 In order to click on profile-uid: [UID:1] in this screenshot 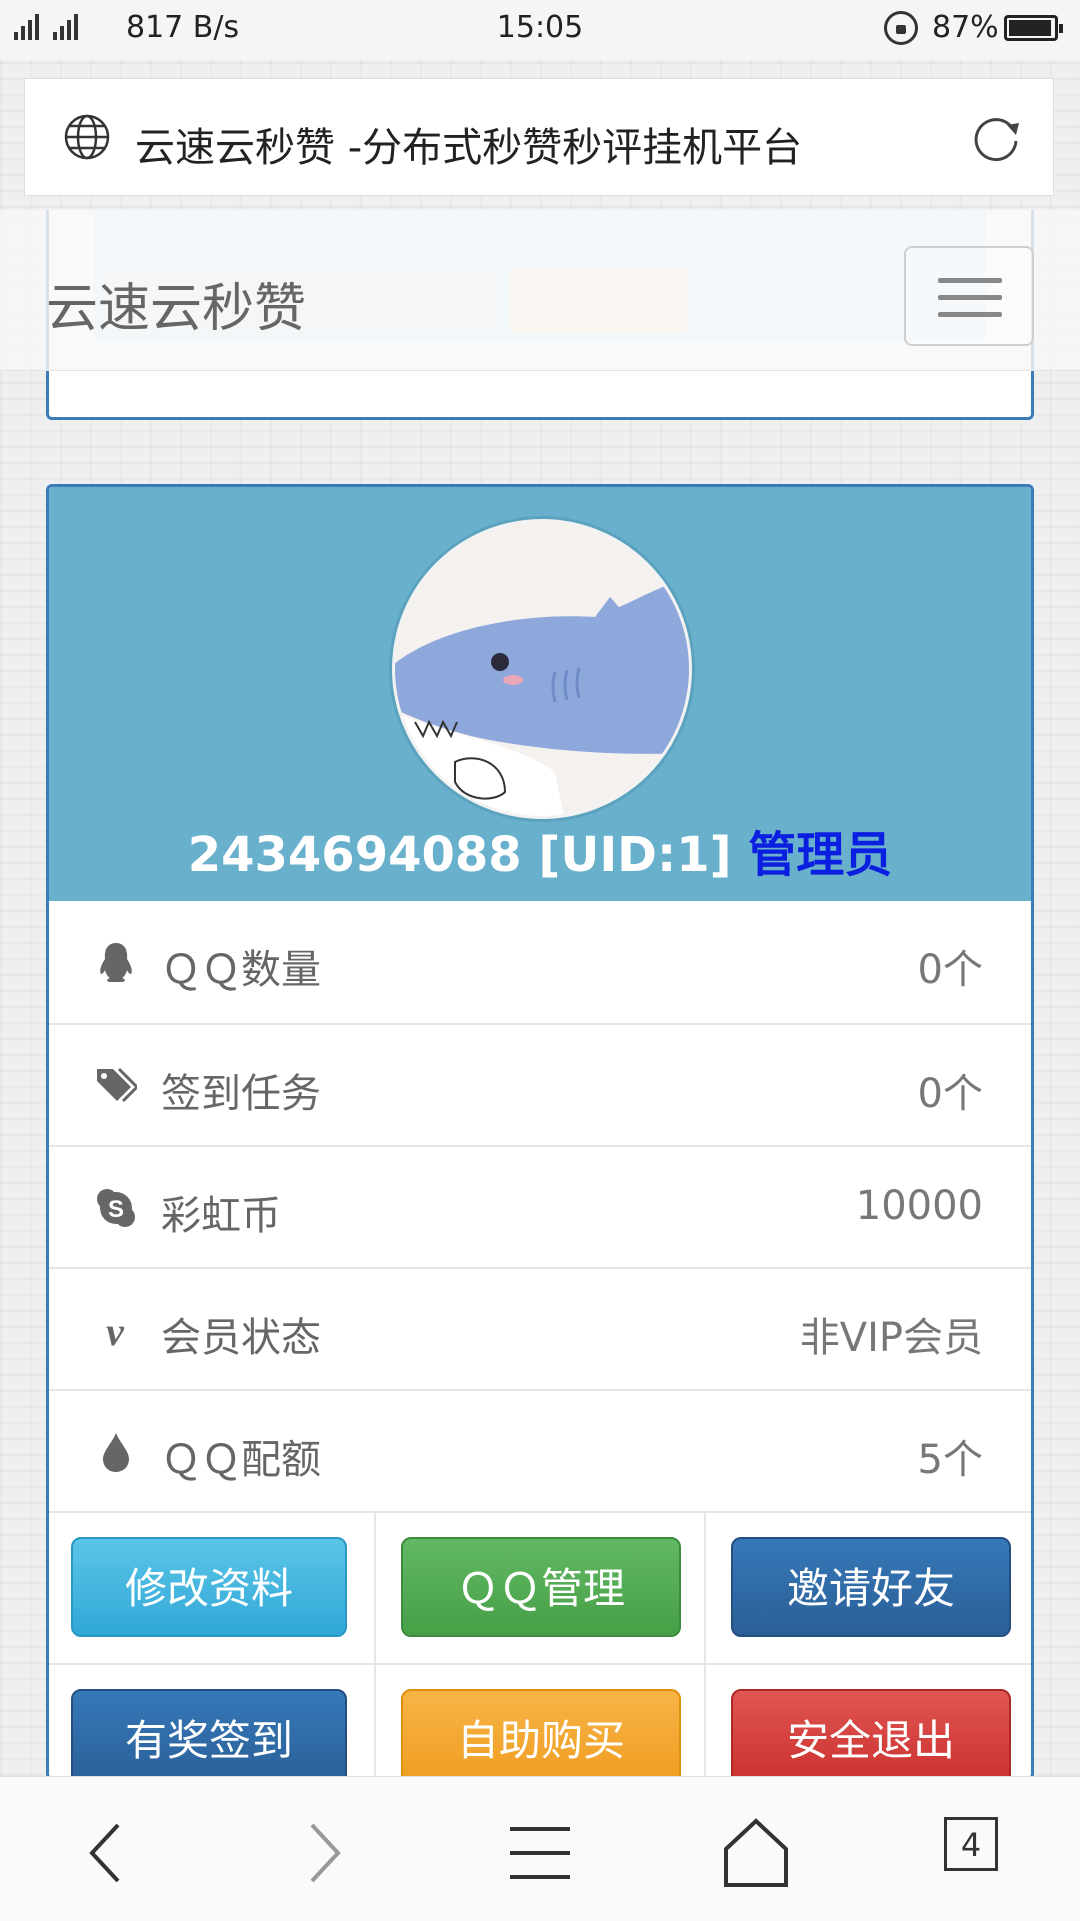, I will do `click(635, 855)`.